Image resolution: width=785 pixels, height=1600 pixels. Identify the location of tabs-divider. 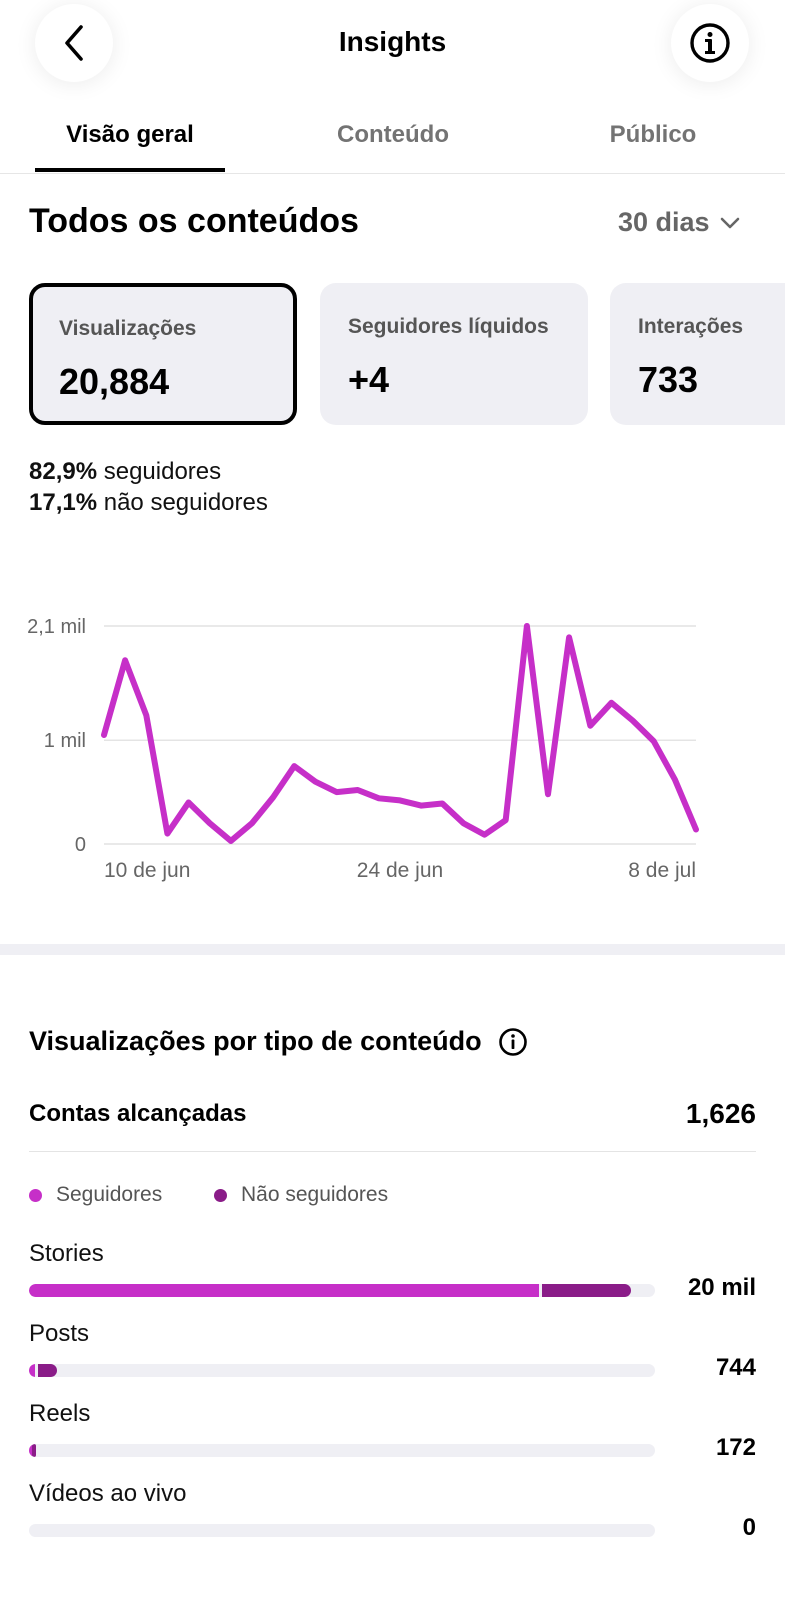
(392, 173).